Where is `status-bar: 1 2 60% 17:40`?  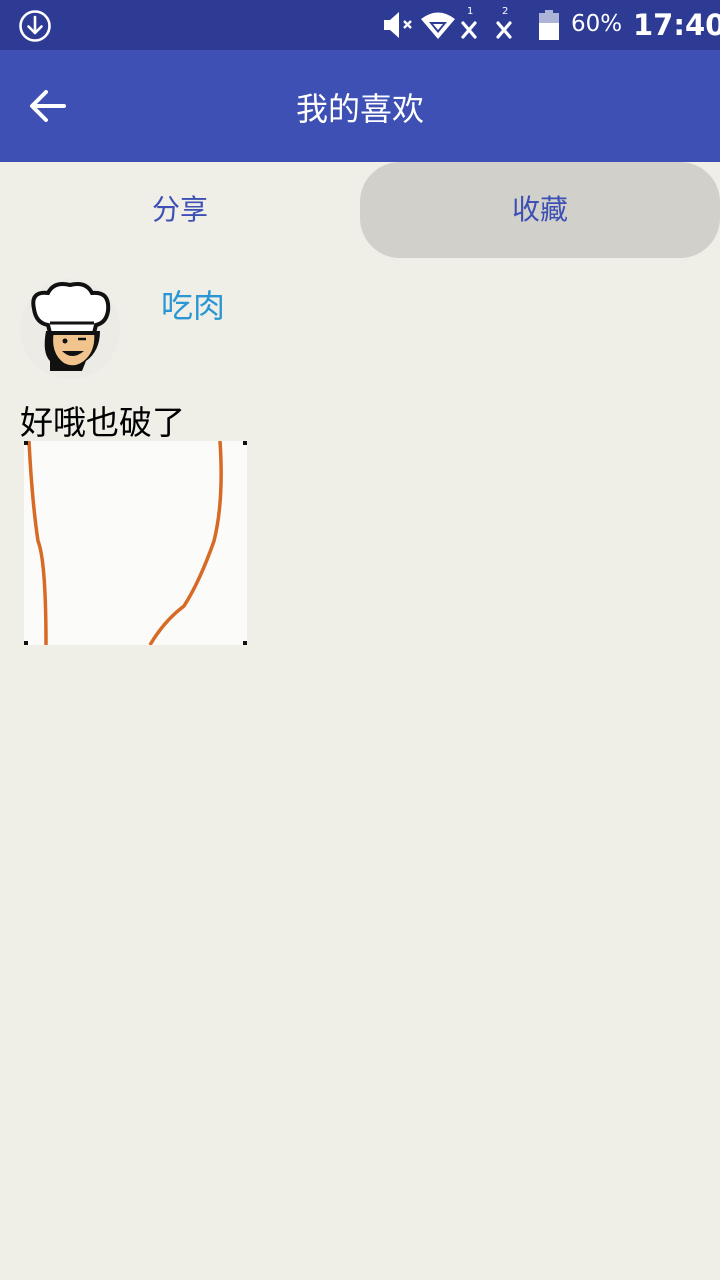 status-bar: 1 2 60% 17:40 is located at coordinates (360, 25).